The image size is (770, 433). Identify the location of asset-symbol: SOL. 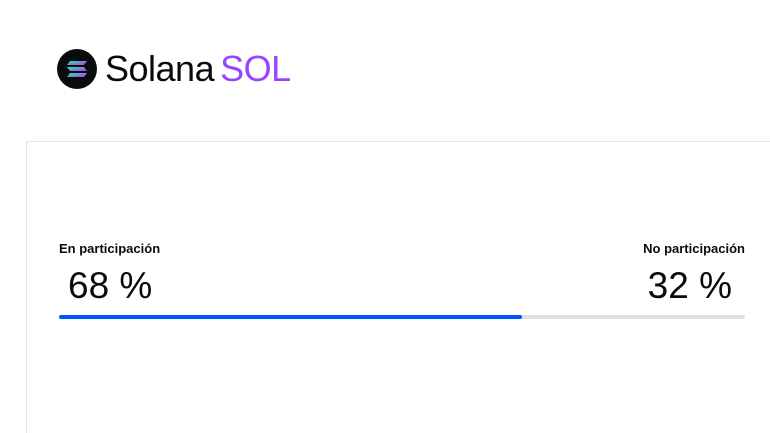
(255, 68).